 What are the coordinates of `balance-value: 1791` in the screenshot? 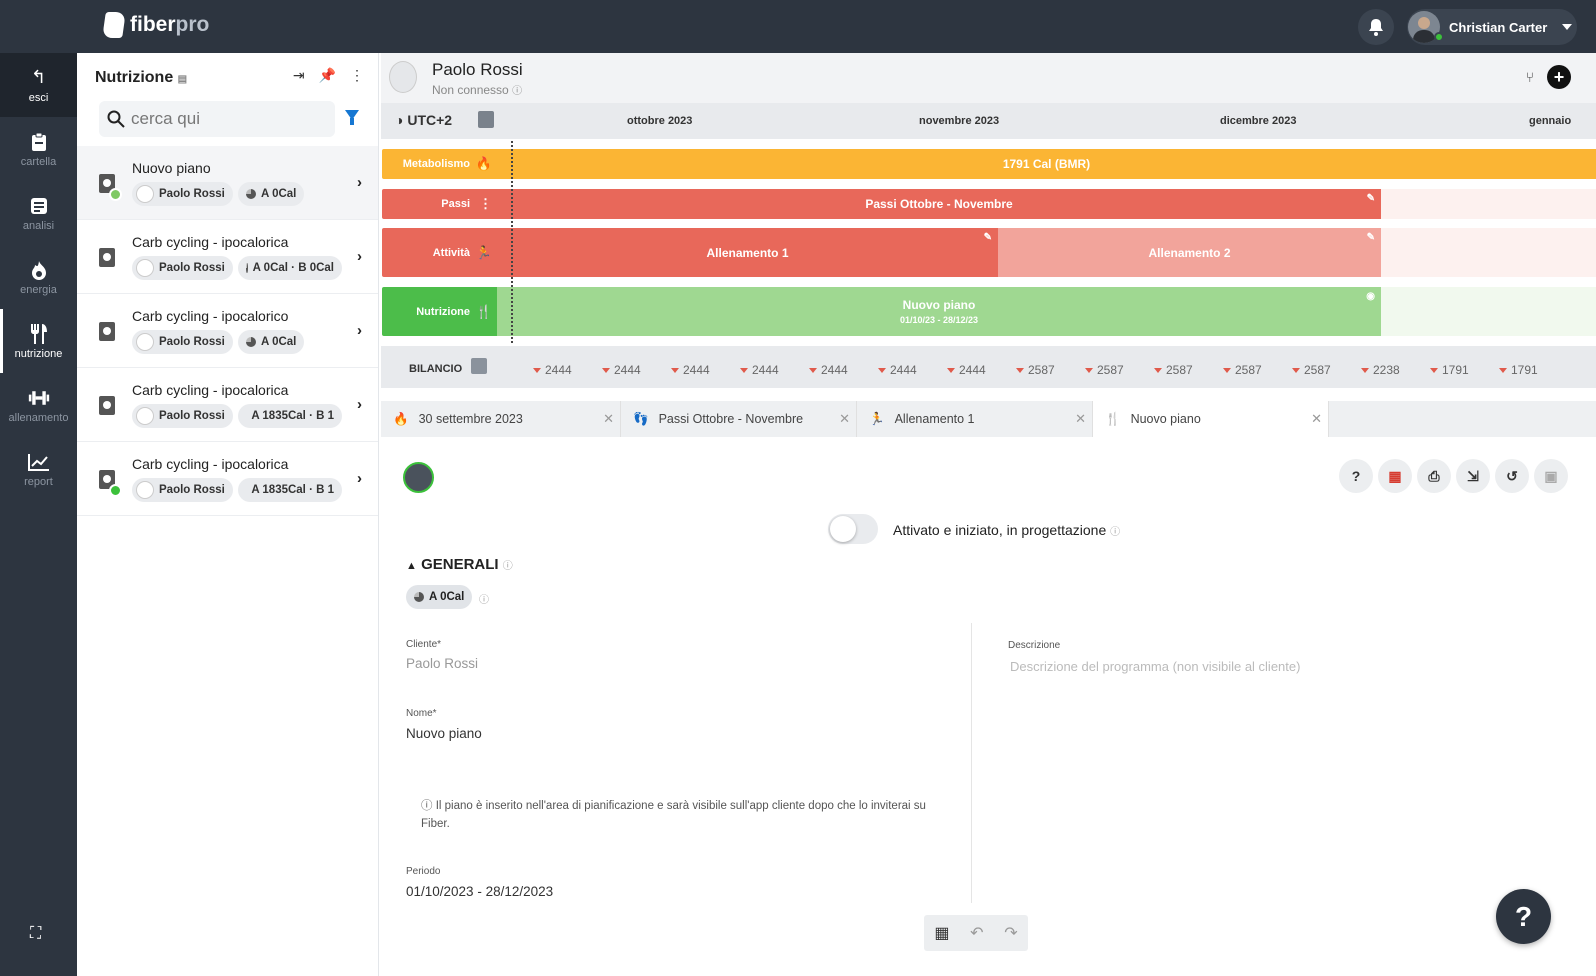 It's located at (1449, 370).